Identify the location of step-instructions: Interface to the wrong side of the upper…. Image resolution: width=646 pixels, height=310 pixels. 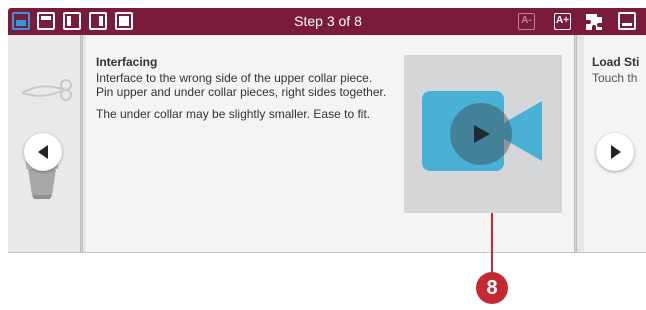
(244, 100).